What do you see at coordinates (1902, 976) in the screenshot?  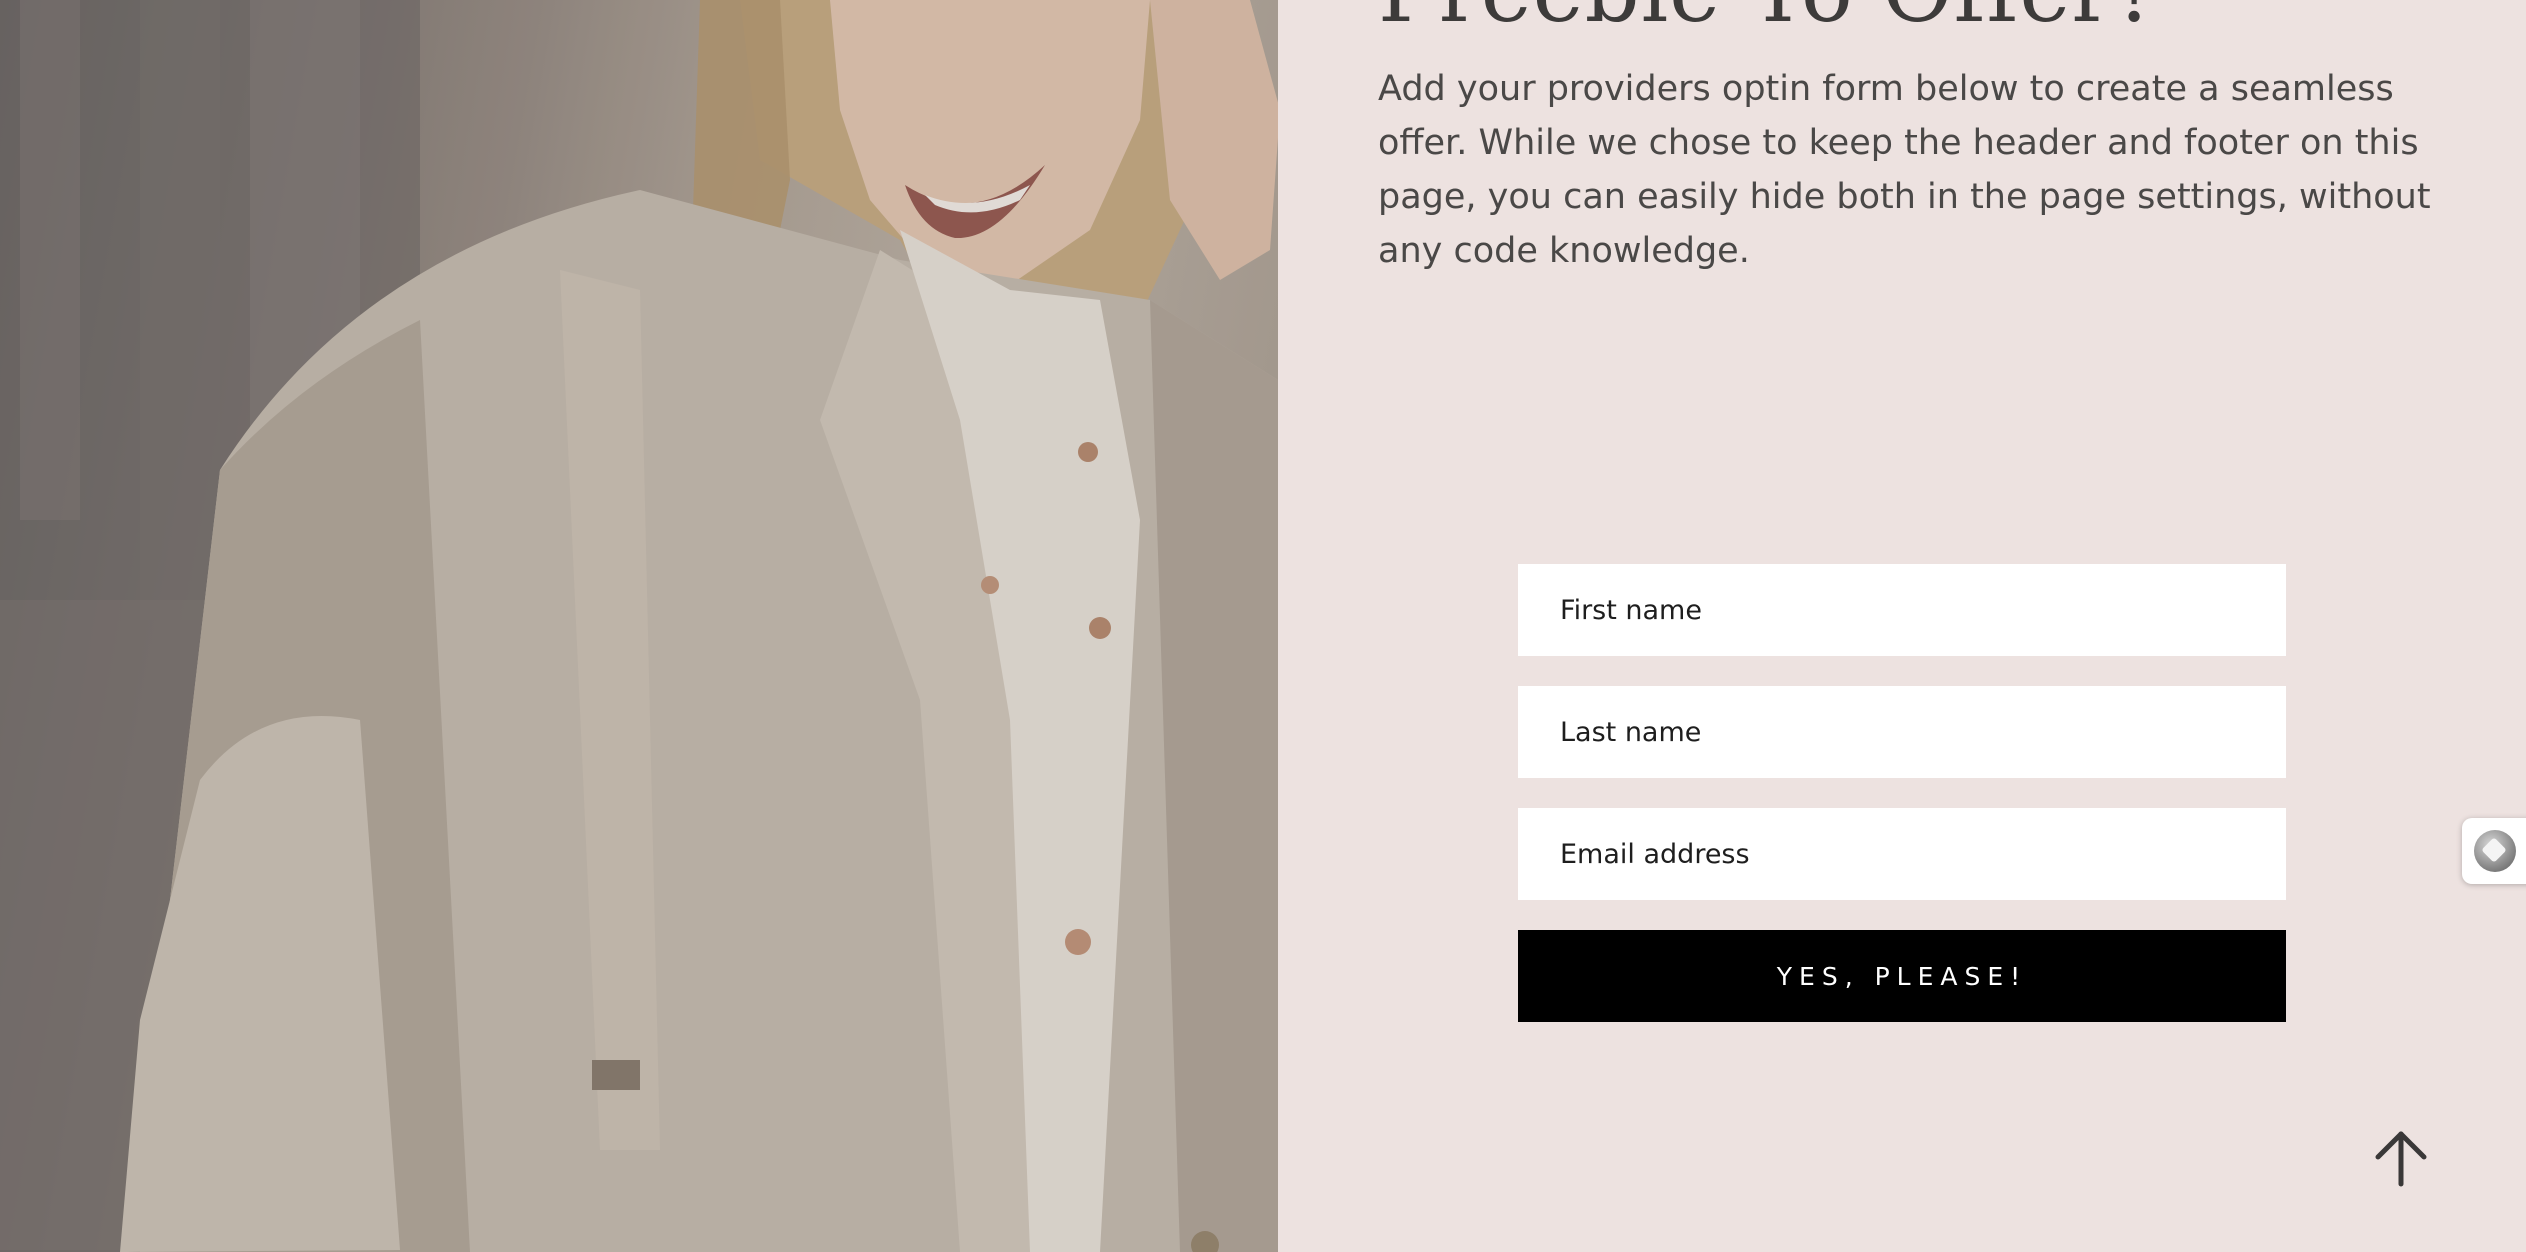 I see `submit-button: YES, PLEASE!` at bounding box center [1902, 976].